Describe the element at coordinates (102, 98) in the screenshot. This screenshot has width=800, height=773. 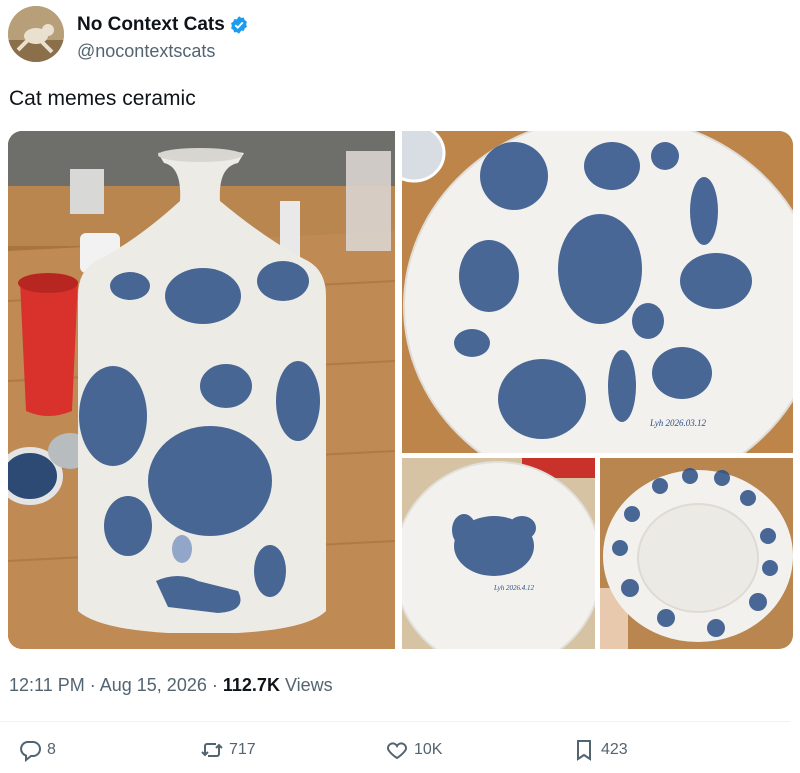
I see `tweet-text: Cat memes ceramic` at that location.